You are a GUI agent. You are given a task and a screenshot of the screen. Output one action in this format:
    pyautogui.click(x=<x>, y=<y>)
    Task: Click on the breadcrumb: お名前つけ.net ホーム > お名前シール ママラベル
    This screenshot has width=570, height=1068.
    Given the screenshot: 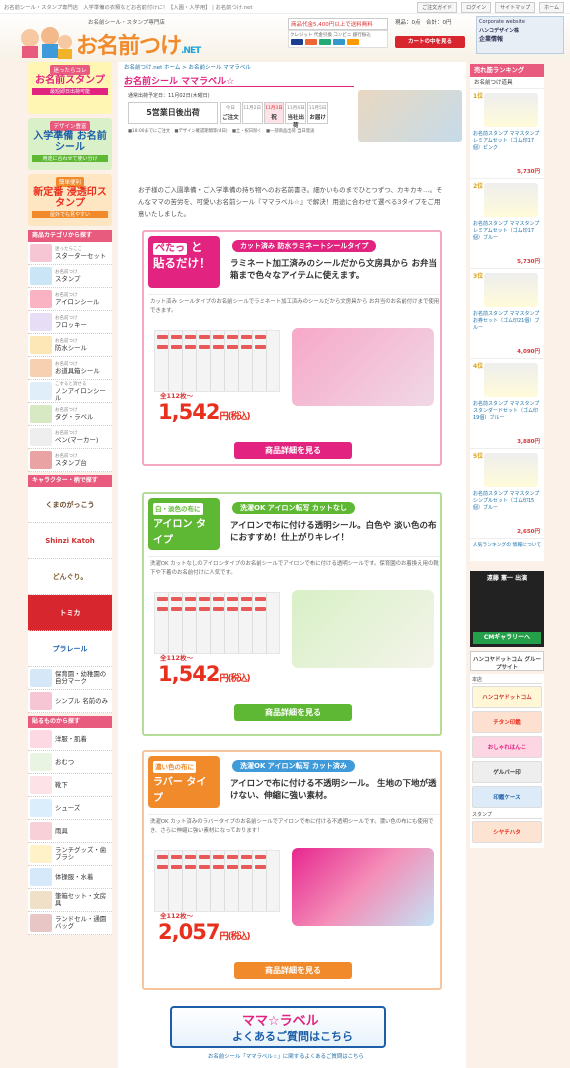 What is the action you would take?
    pyautogui.click(x=187, y=67)
    